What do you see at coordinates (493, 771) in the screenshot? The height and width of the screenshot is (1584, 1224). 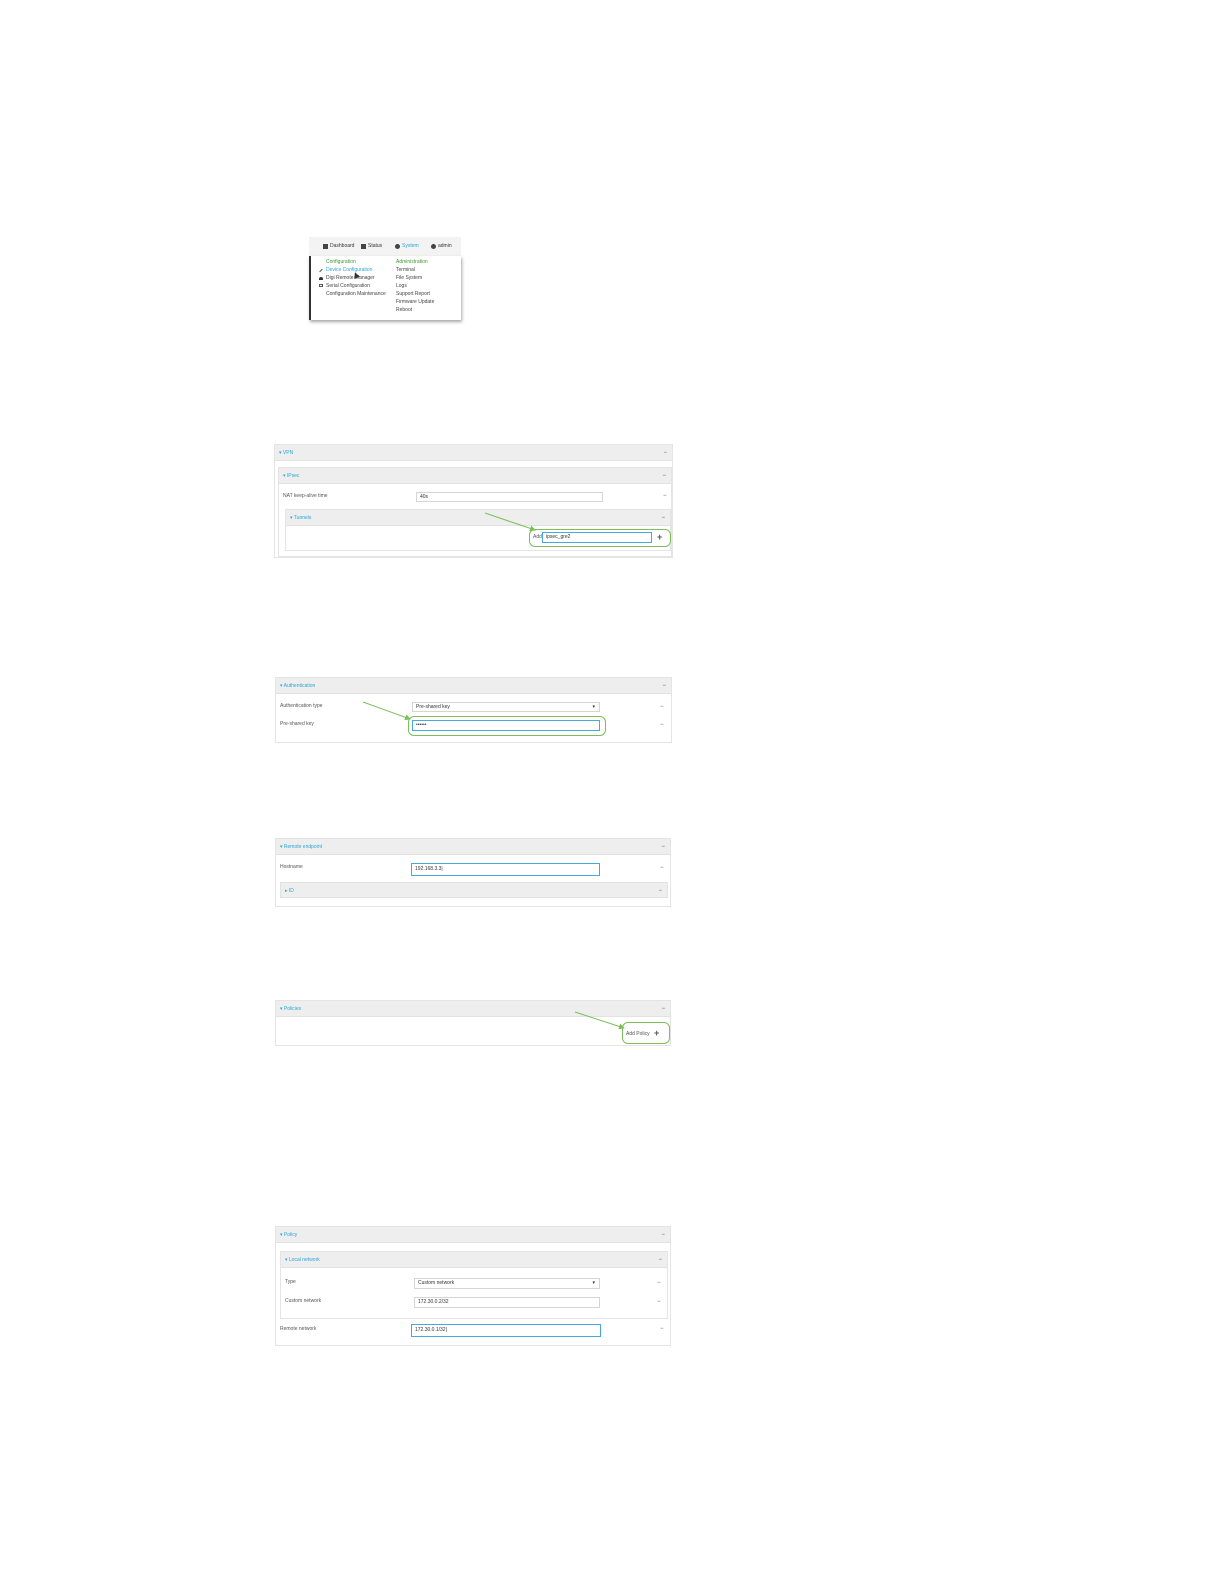 I see `annotation-arrows` at bounding box center [493, 771].